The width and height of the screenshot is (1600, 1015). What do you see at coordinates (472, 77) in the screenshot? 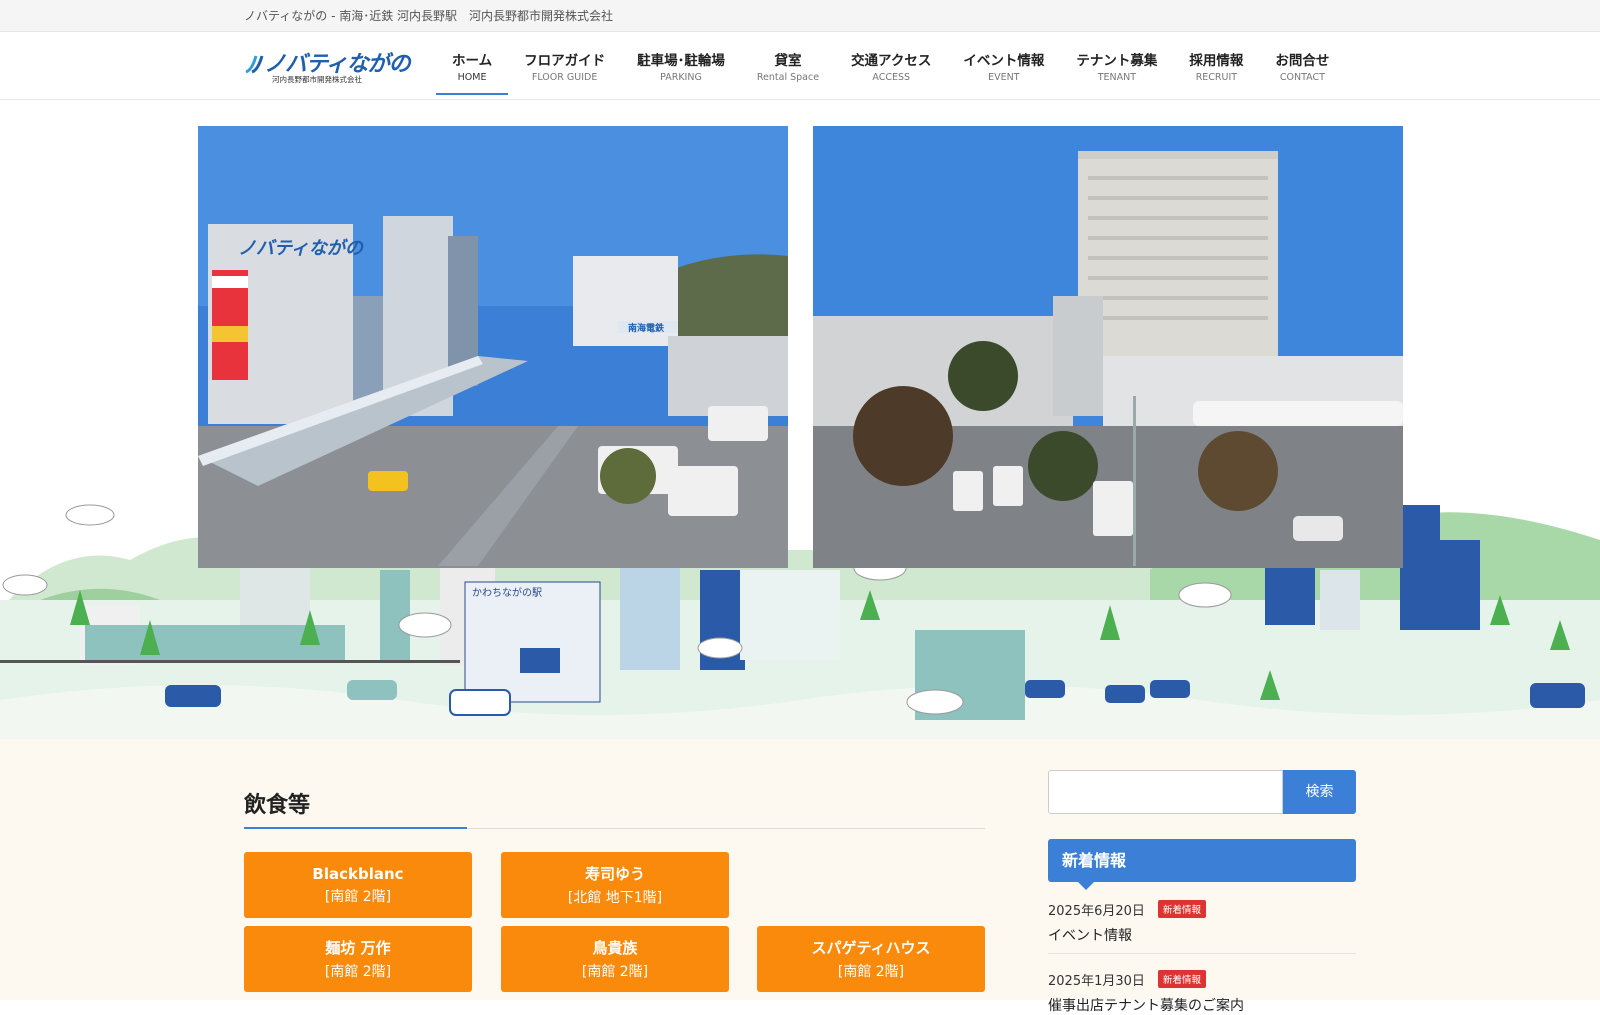
I see `nav-sublabel: HOME` at bounding box center [472, 77].